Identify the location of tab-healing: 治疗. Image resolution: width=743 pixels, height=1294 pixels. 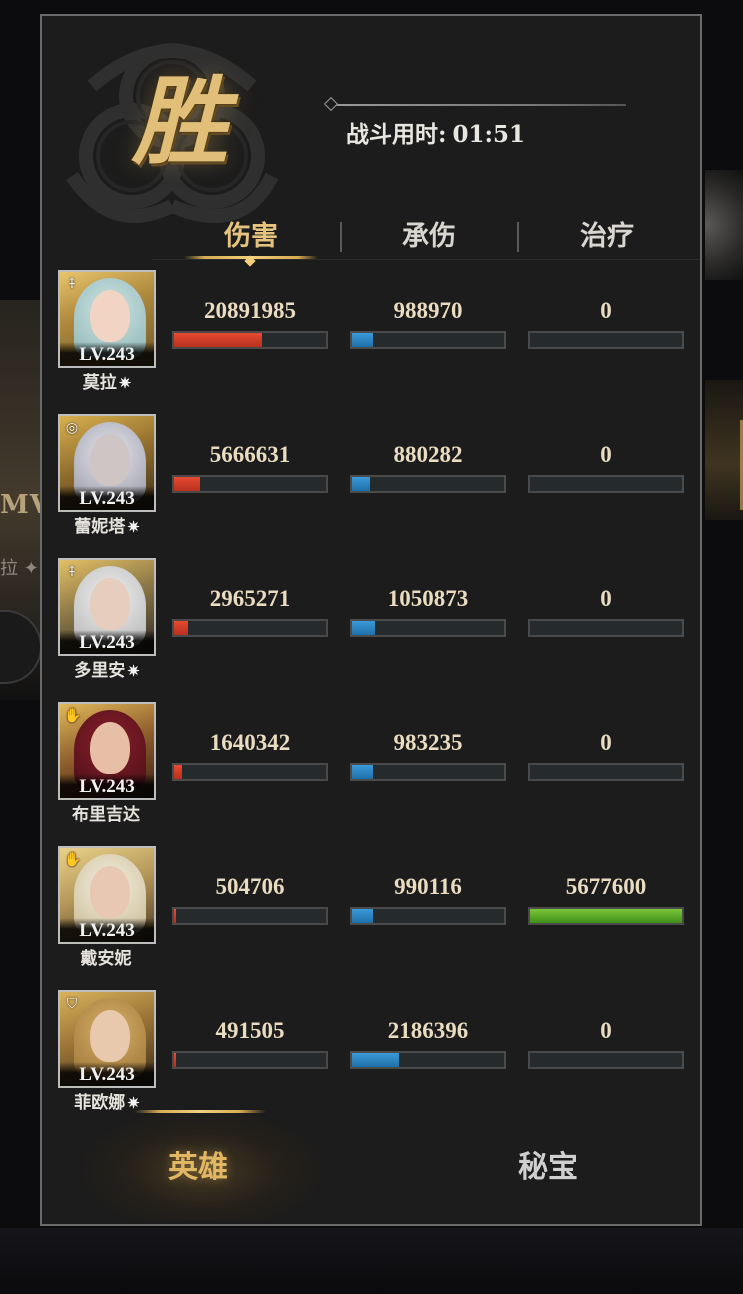
(607, 237).